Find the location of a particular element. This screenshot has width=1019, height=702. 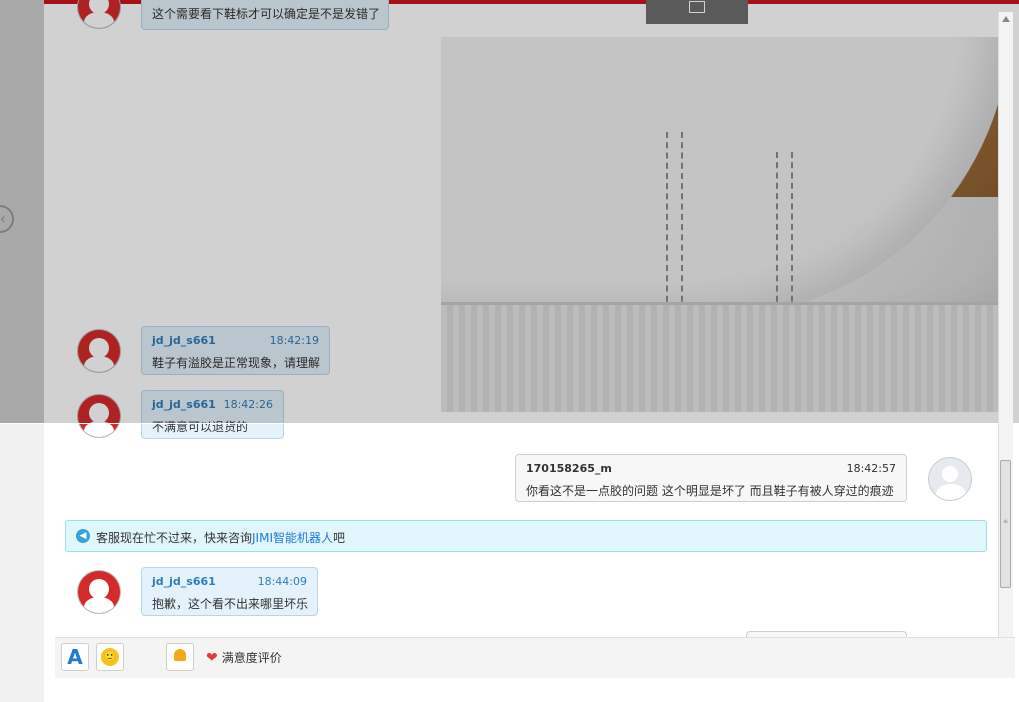

heart-icon: ❤ is located at coordinates (212, 658).